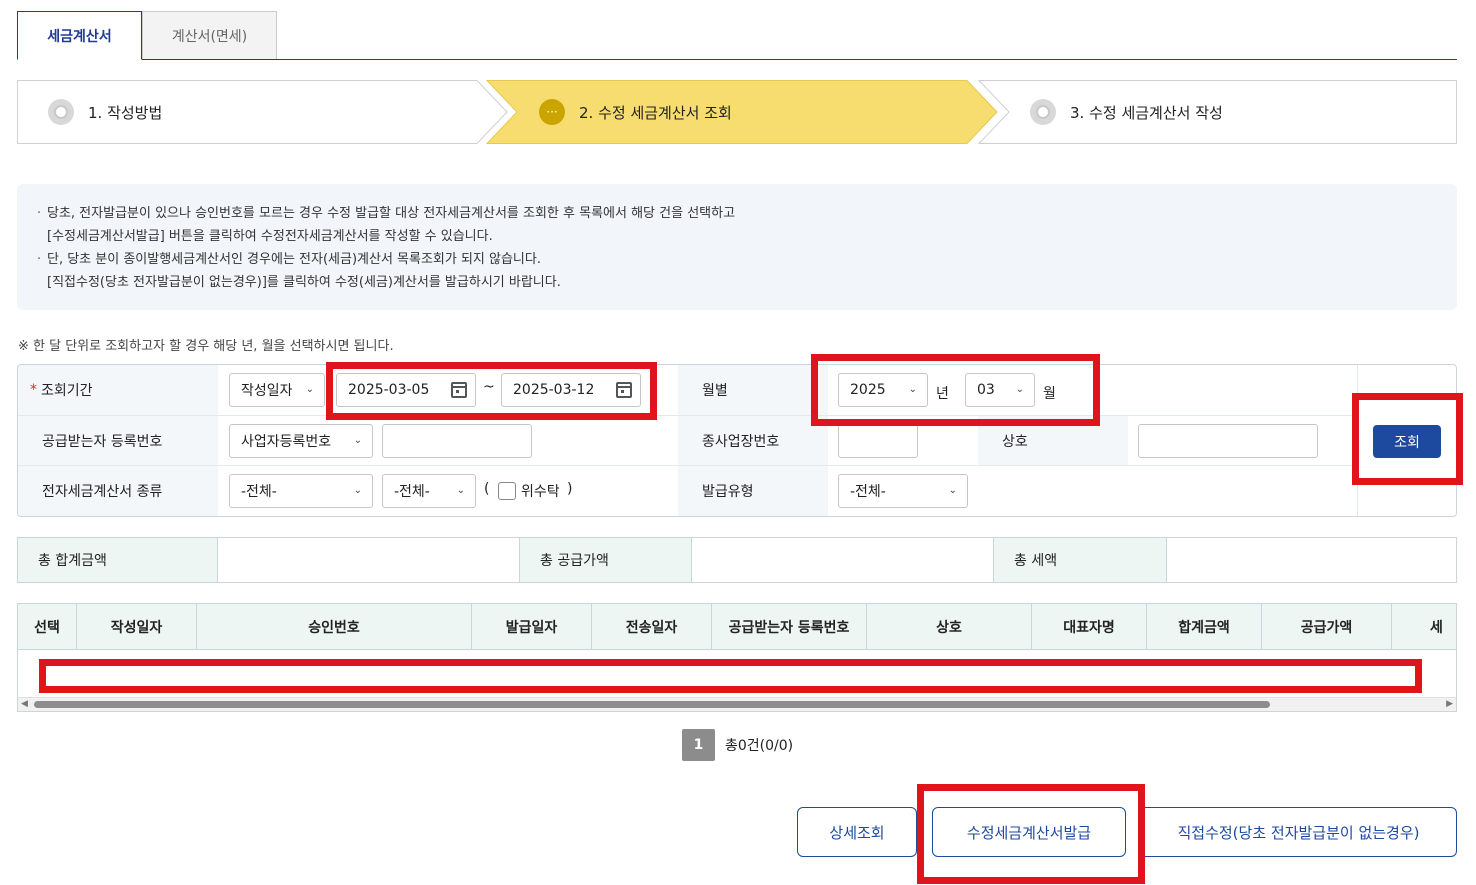 The image size is (1476, 885). Describe the element at coordinates (1327, 627) in the screenshot. I see `col-supply-amount: 공급가액` at that location.